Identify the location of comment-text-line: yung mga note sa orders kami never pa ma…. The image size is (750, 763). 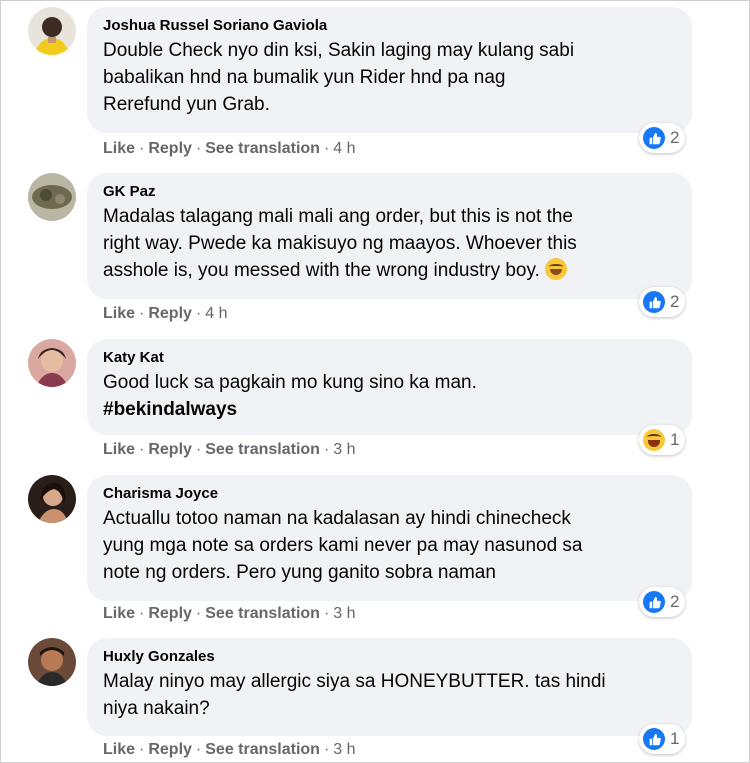
(343, 545).